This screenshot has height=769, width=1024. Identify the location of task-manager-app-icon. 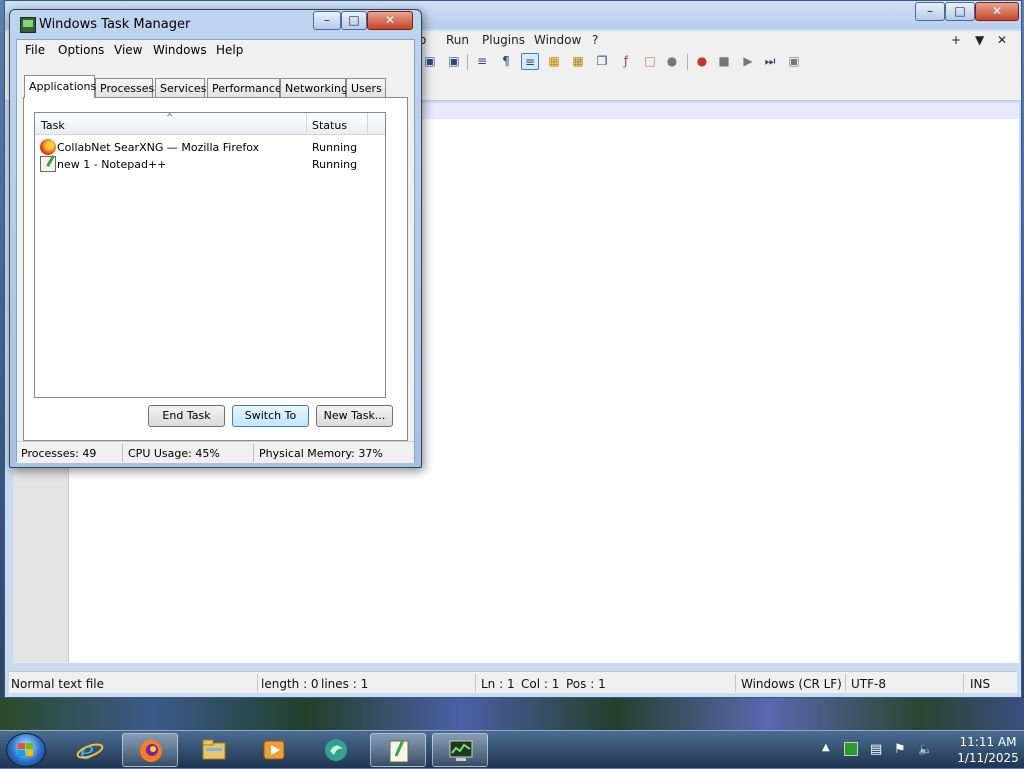
(28, 25).